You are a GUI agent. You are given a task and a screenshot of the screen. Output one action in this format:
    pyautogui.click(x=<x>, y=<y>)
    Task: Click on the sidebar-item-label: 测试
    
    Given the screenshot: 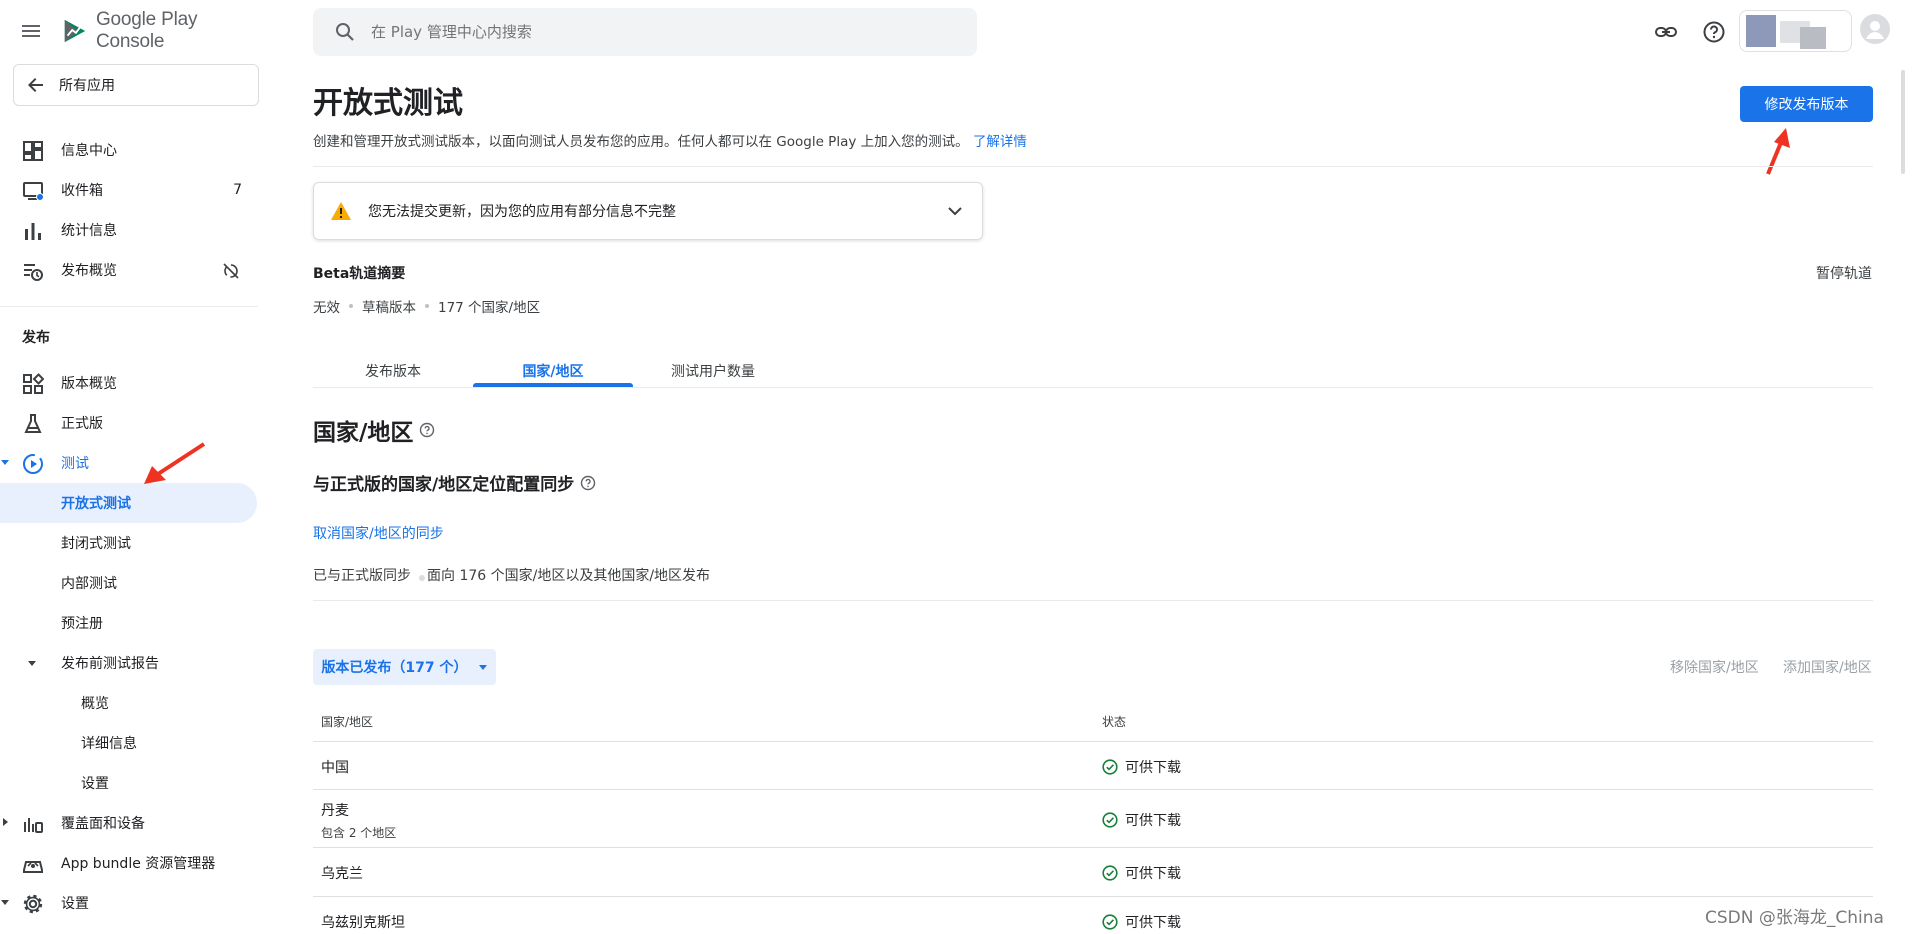 What is the action you would take?
    pyautogui.click(x=75, y=464)
    